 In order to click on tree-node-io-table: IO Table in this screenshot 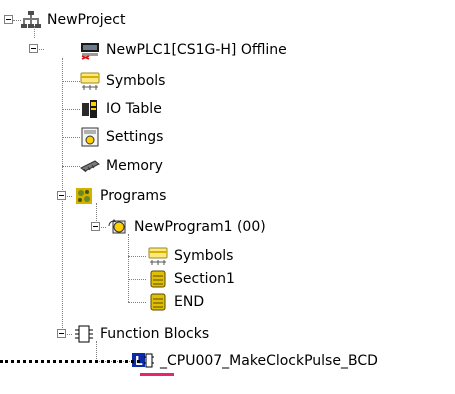, I will do `click(122, 109)`.